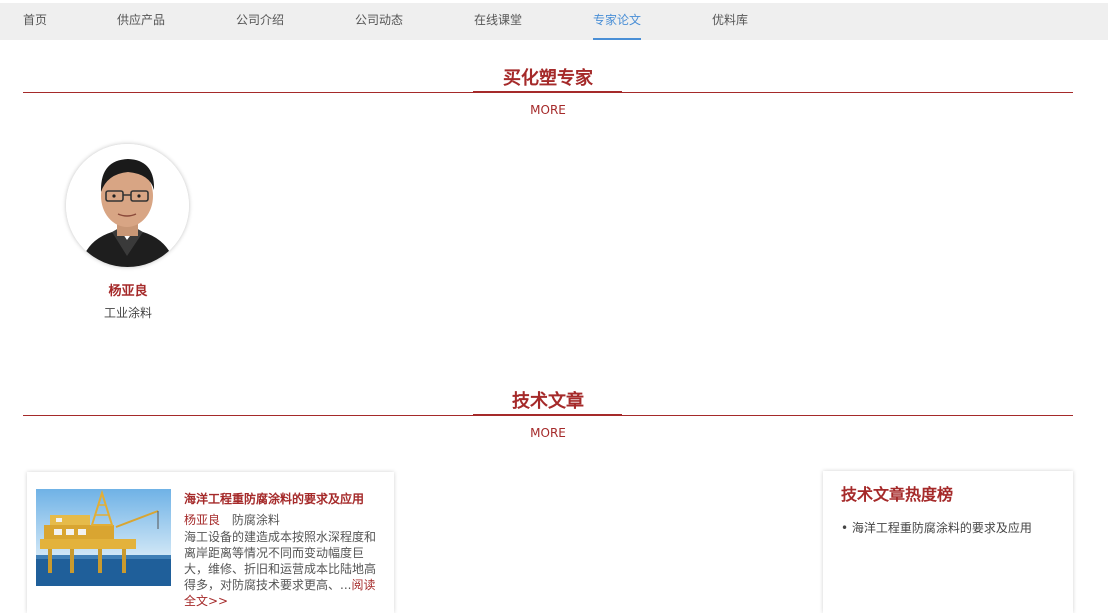 This screenshot has width=1108, height=613. Describe the element at coordinates (548, 110) in the screenshot. I see `experts-more-link: MORE` at that location.